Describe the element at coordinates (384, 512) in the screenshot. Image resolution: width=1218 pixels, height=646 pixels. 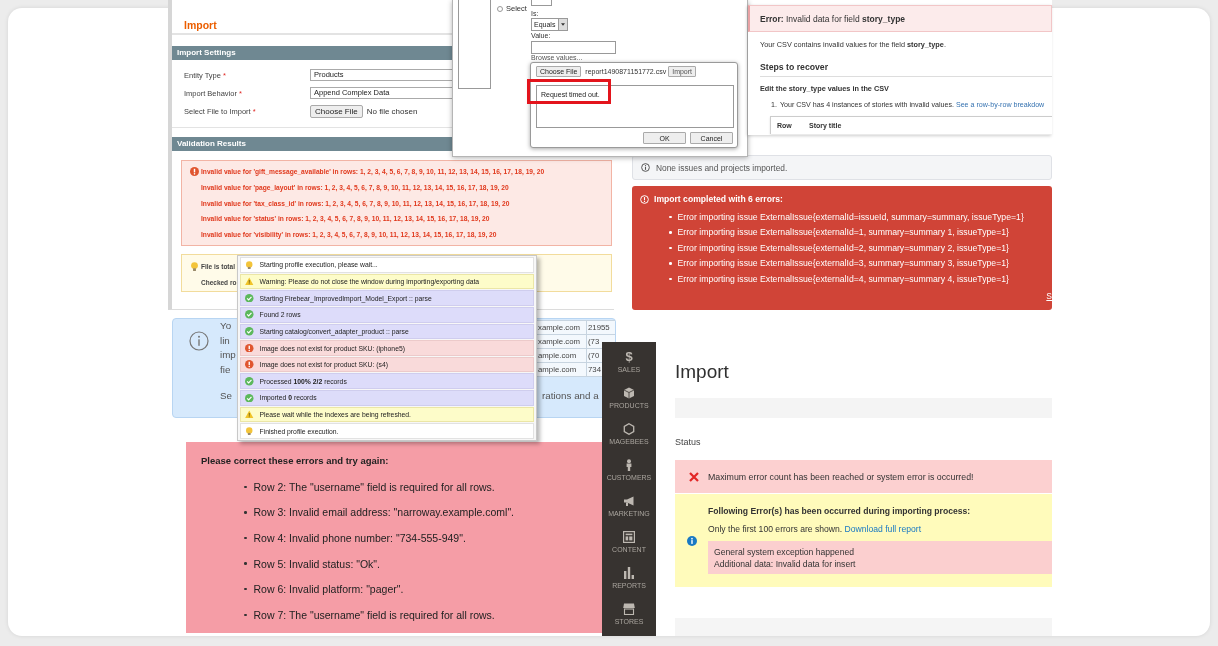
I see `error-message: Row 3: Invalid email address: "narroway.example.coml".` at that location.